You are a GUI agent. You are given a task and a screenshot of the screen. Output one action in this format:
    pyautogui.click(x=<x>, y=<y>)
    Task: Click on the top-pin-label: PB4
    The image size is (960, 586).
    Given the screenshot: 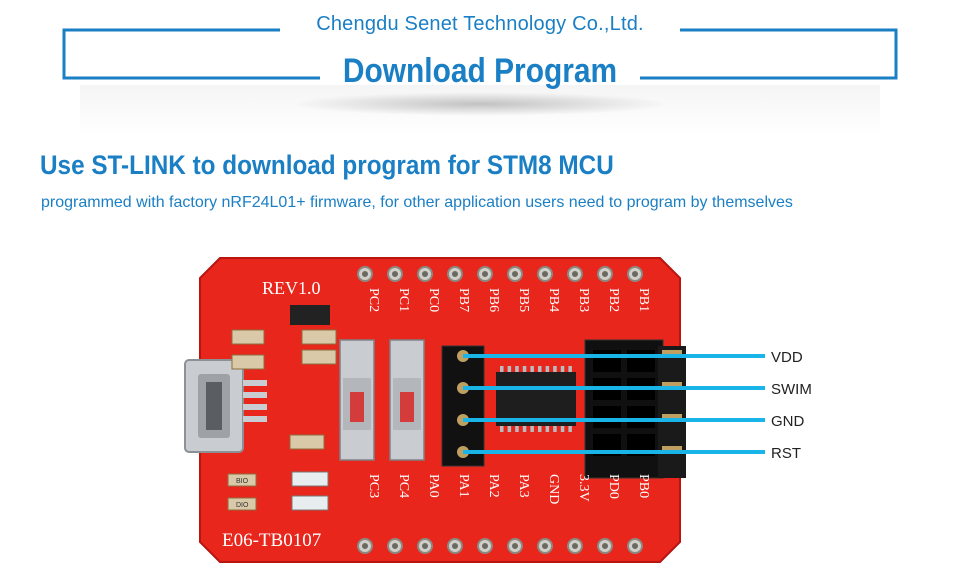 What is the action you would take?
    pyautogui.click(x=553, y=300)
    